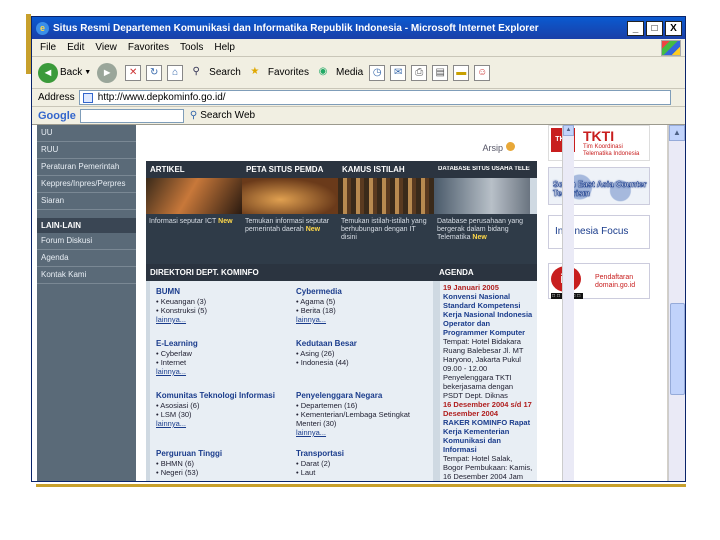 The image size is (720, 540). What do you see at coordinates (223, 343) in the screenshot?
I see `category-title: E-Learning` at bounding box center [223, 343].